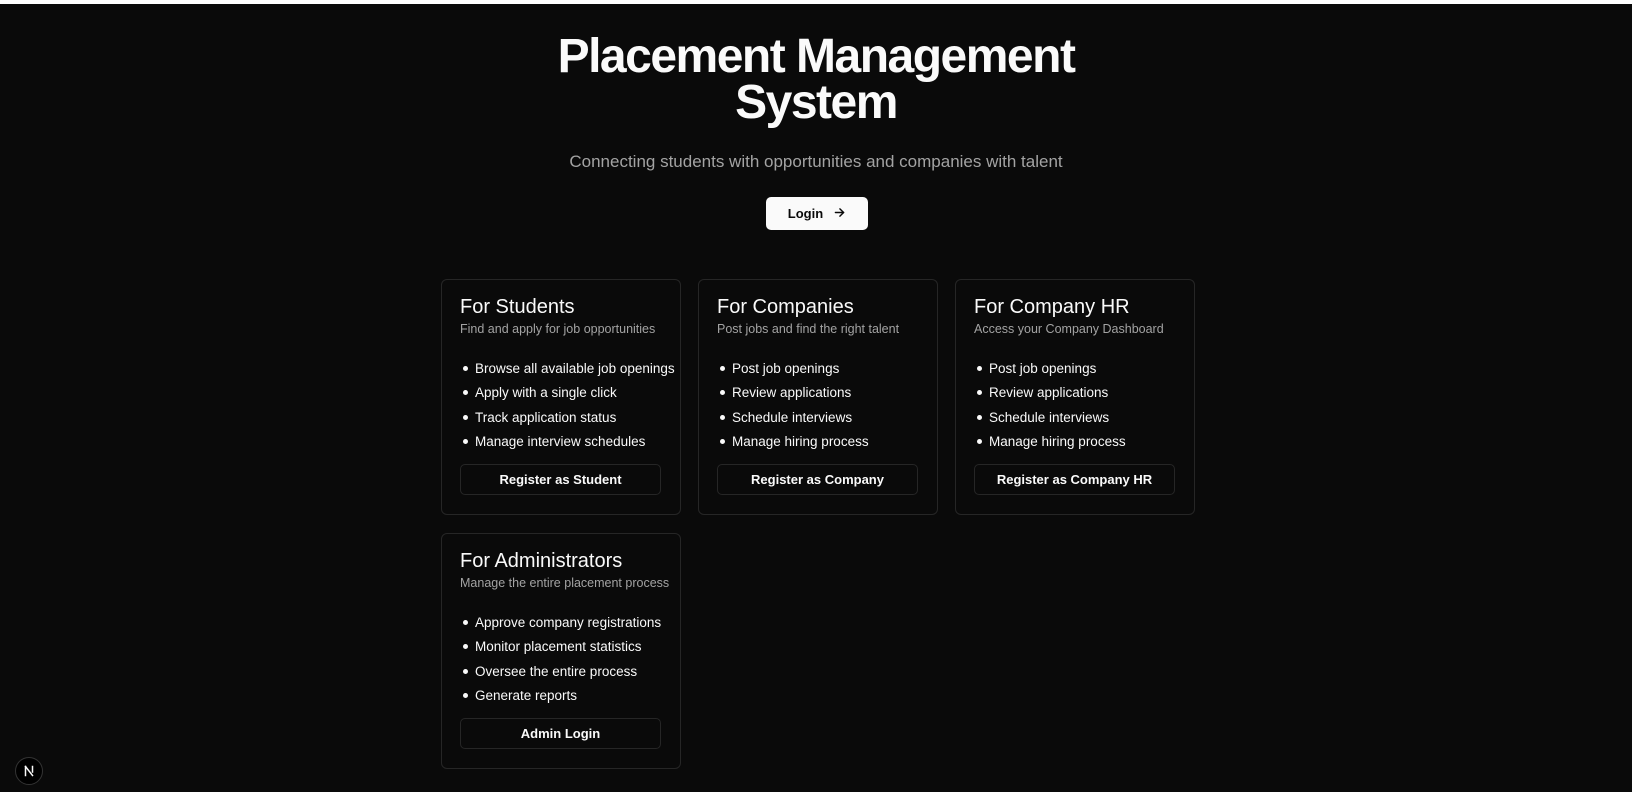  Describe the element at coordinates (560, 442) in the screenshot. I see `list-item-text: Manage interview schedules` at that location.